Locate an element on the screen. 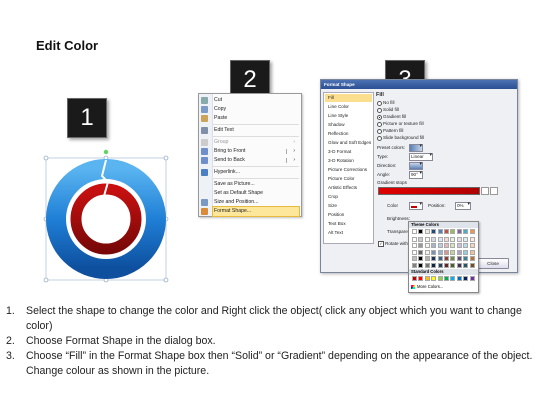 Image resolution: width=560 pixels, height=420 pixels. category-shadow: Shadow is located at coordinates (348, 125).